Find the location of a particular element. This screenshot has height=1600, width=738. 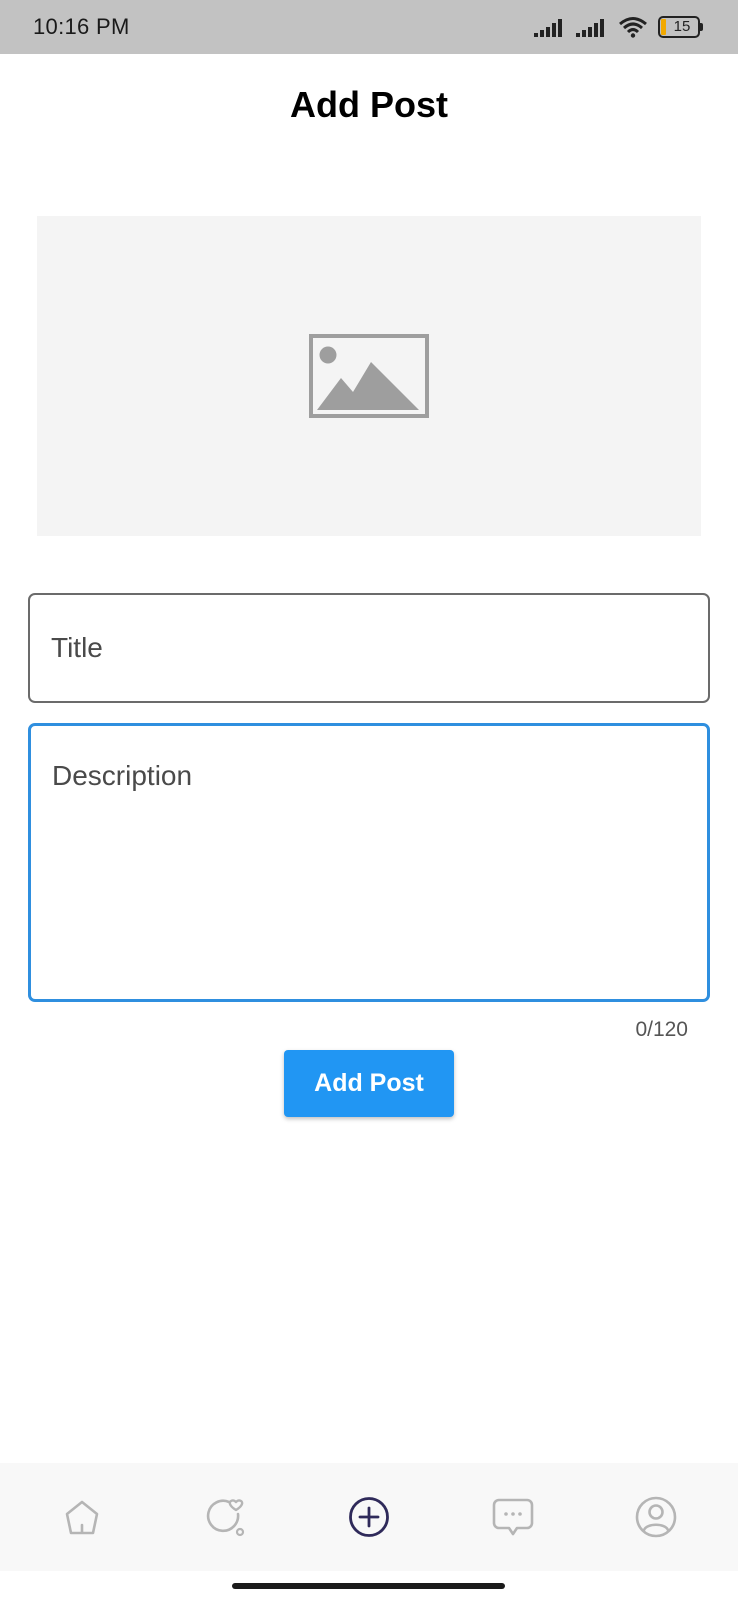

bottom-nav is located at coordinates (369, 1517).